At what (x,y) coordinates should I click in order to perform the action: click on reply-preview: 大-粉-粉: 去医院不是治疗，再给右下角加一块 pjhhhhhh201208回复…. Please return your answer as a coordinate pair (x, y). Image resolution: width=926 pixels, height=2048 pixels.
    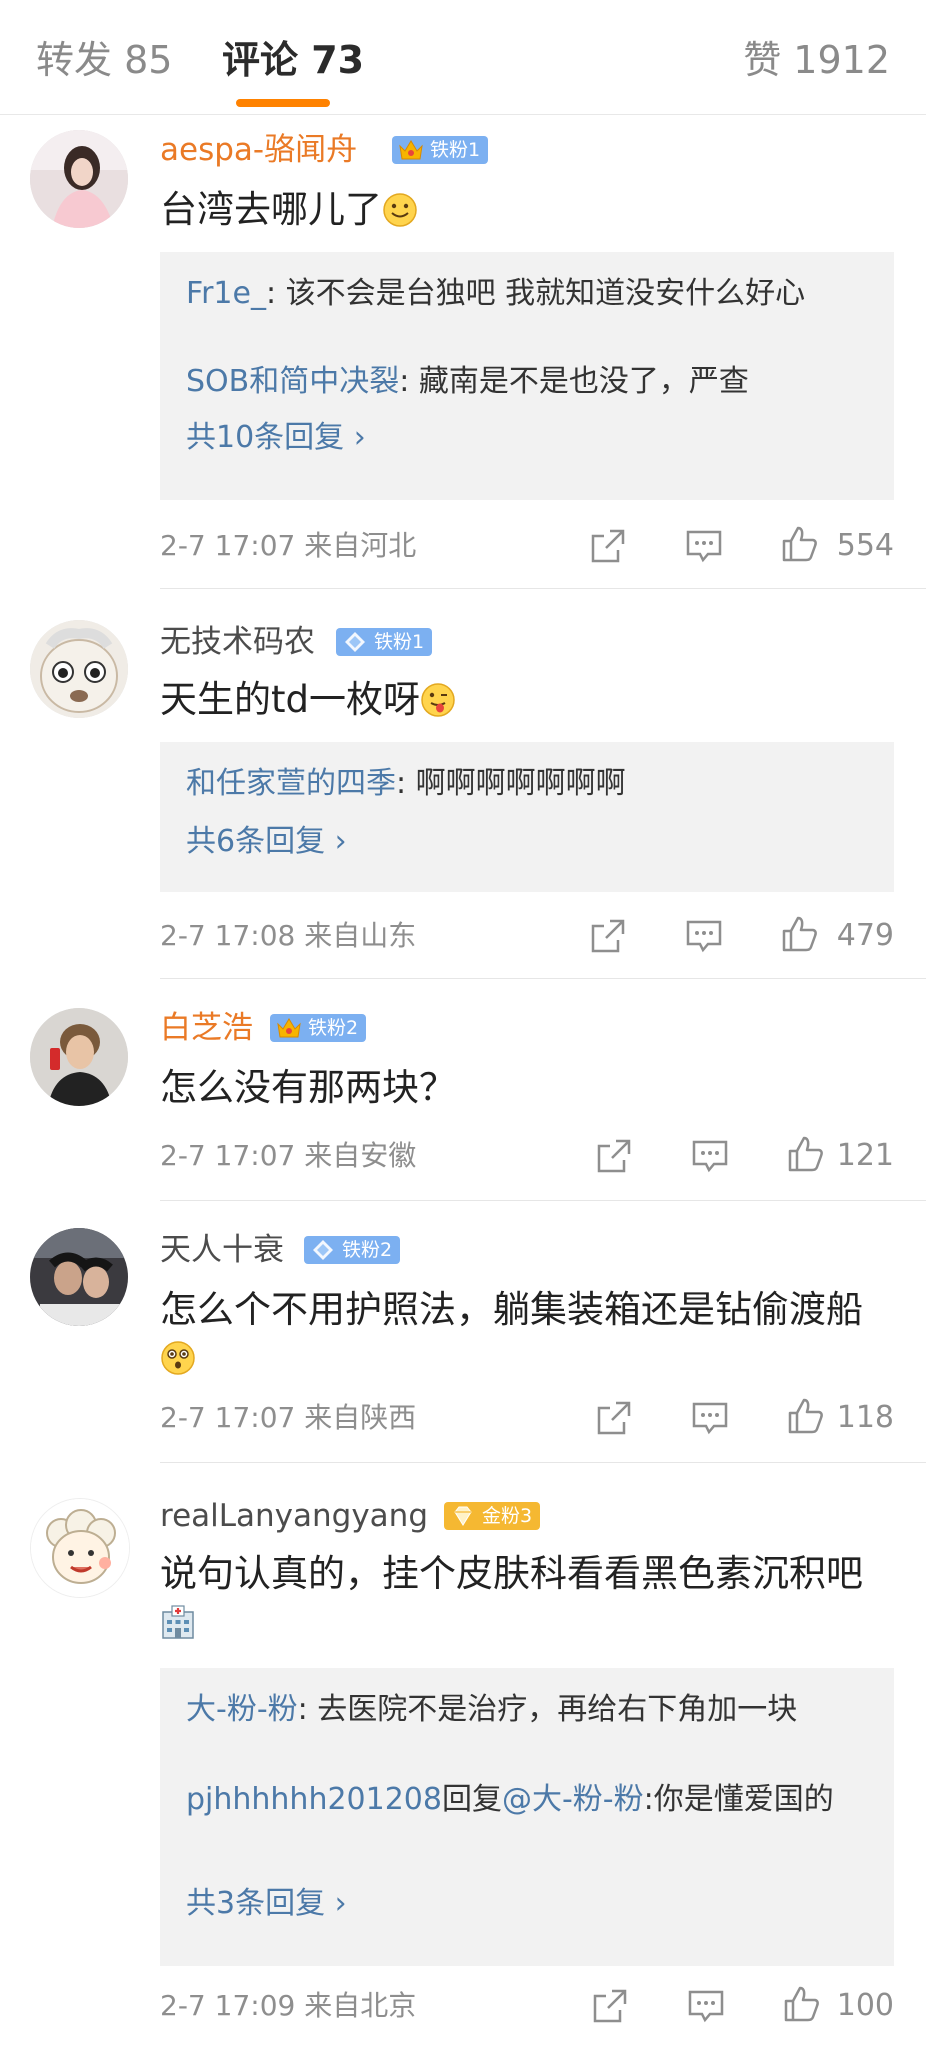
    Looking at the image, I should click on (527, 1817).